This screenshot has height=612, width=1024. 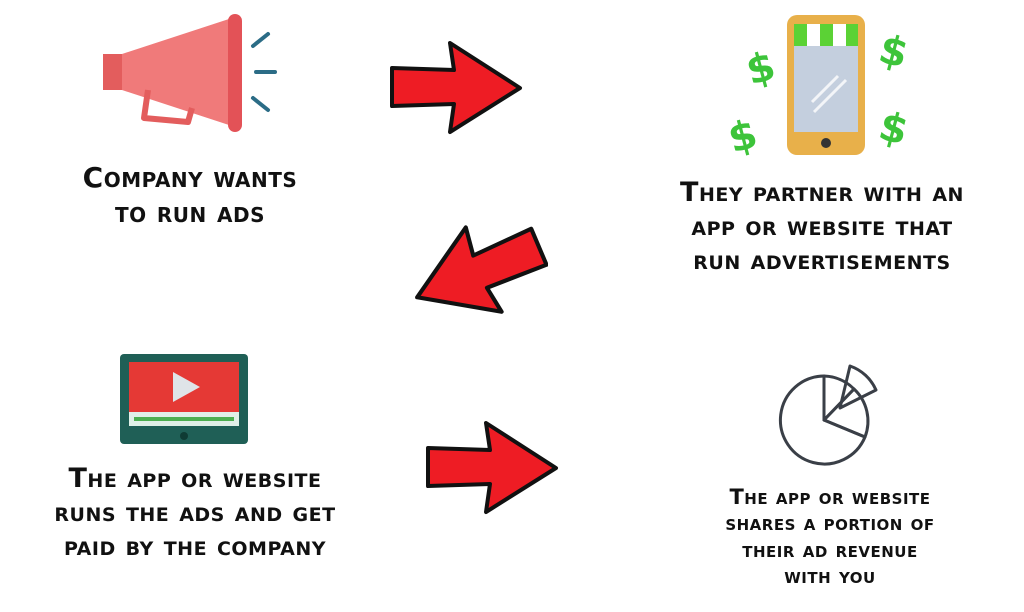 I want to click on step-3-line: runs the ads and get, so click(x=195, y=512).